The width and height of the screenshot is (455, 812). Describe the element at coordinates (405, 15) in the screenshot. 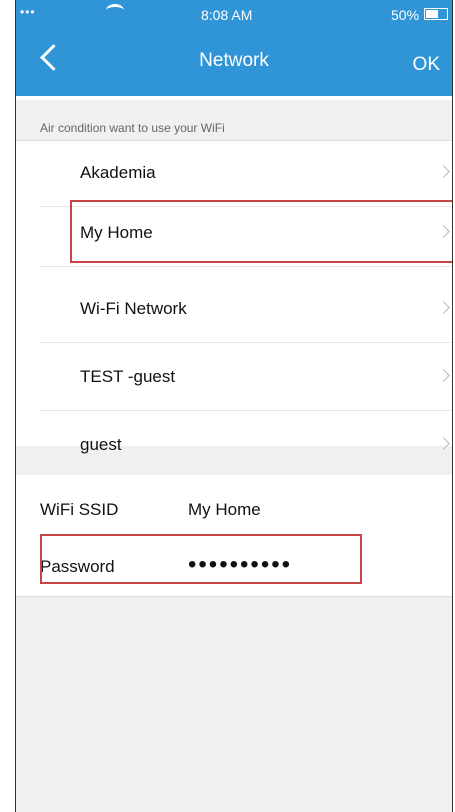

I see `battery-percent: 50%` at that location.